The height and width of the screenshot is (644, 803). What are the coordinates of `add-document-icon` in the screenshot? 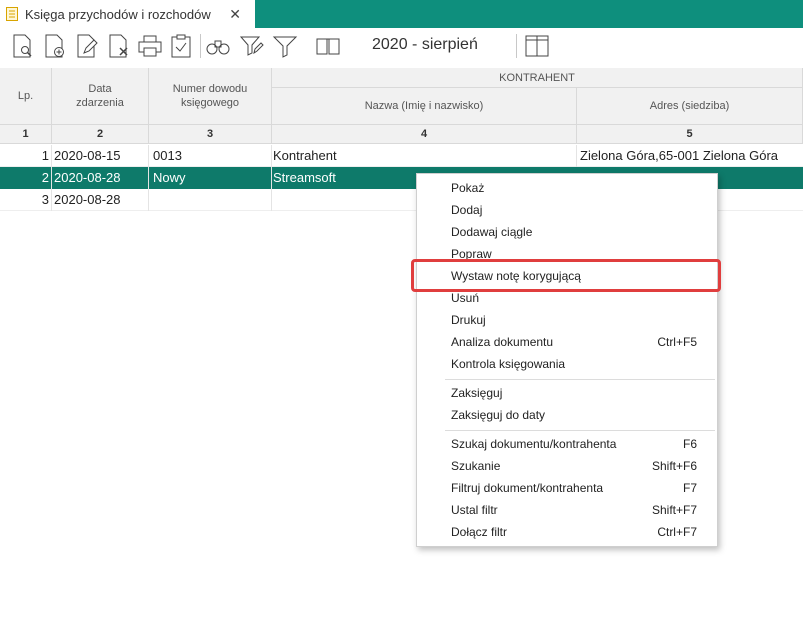 It's located at (55, 46).